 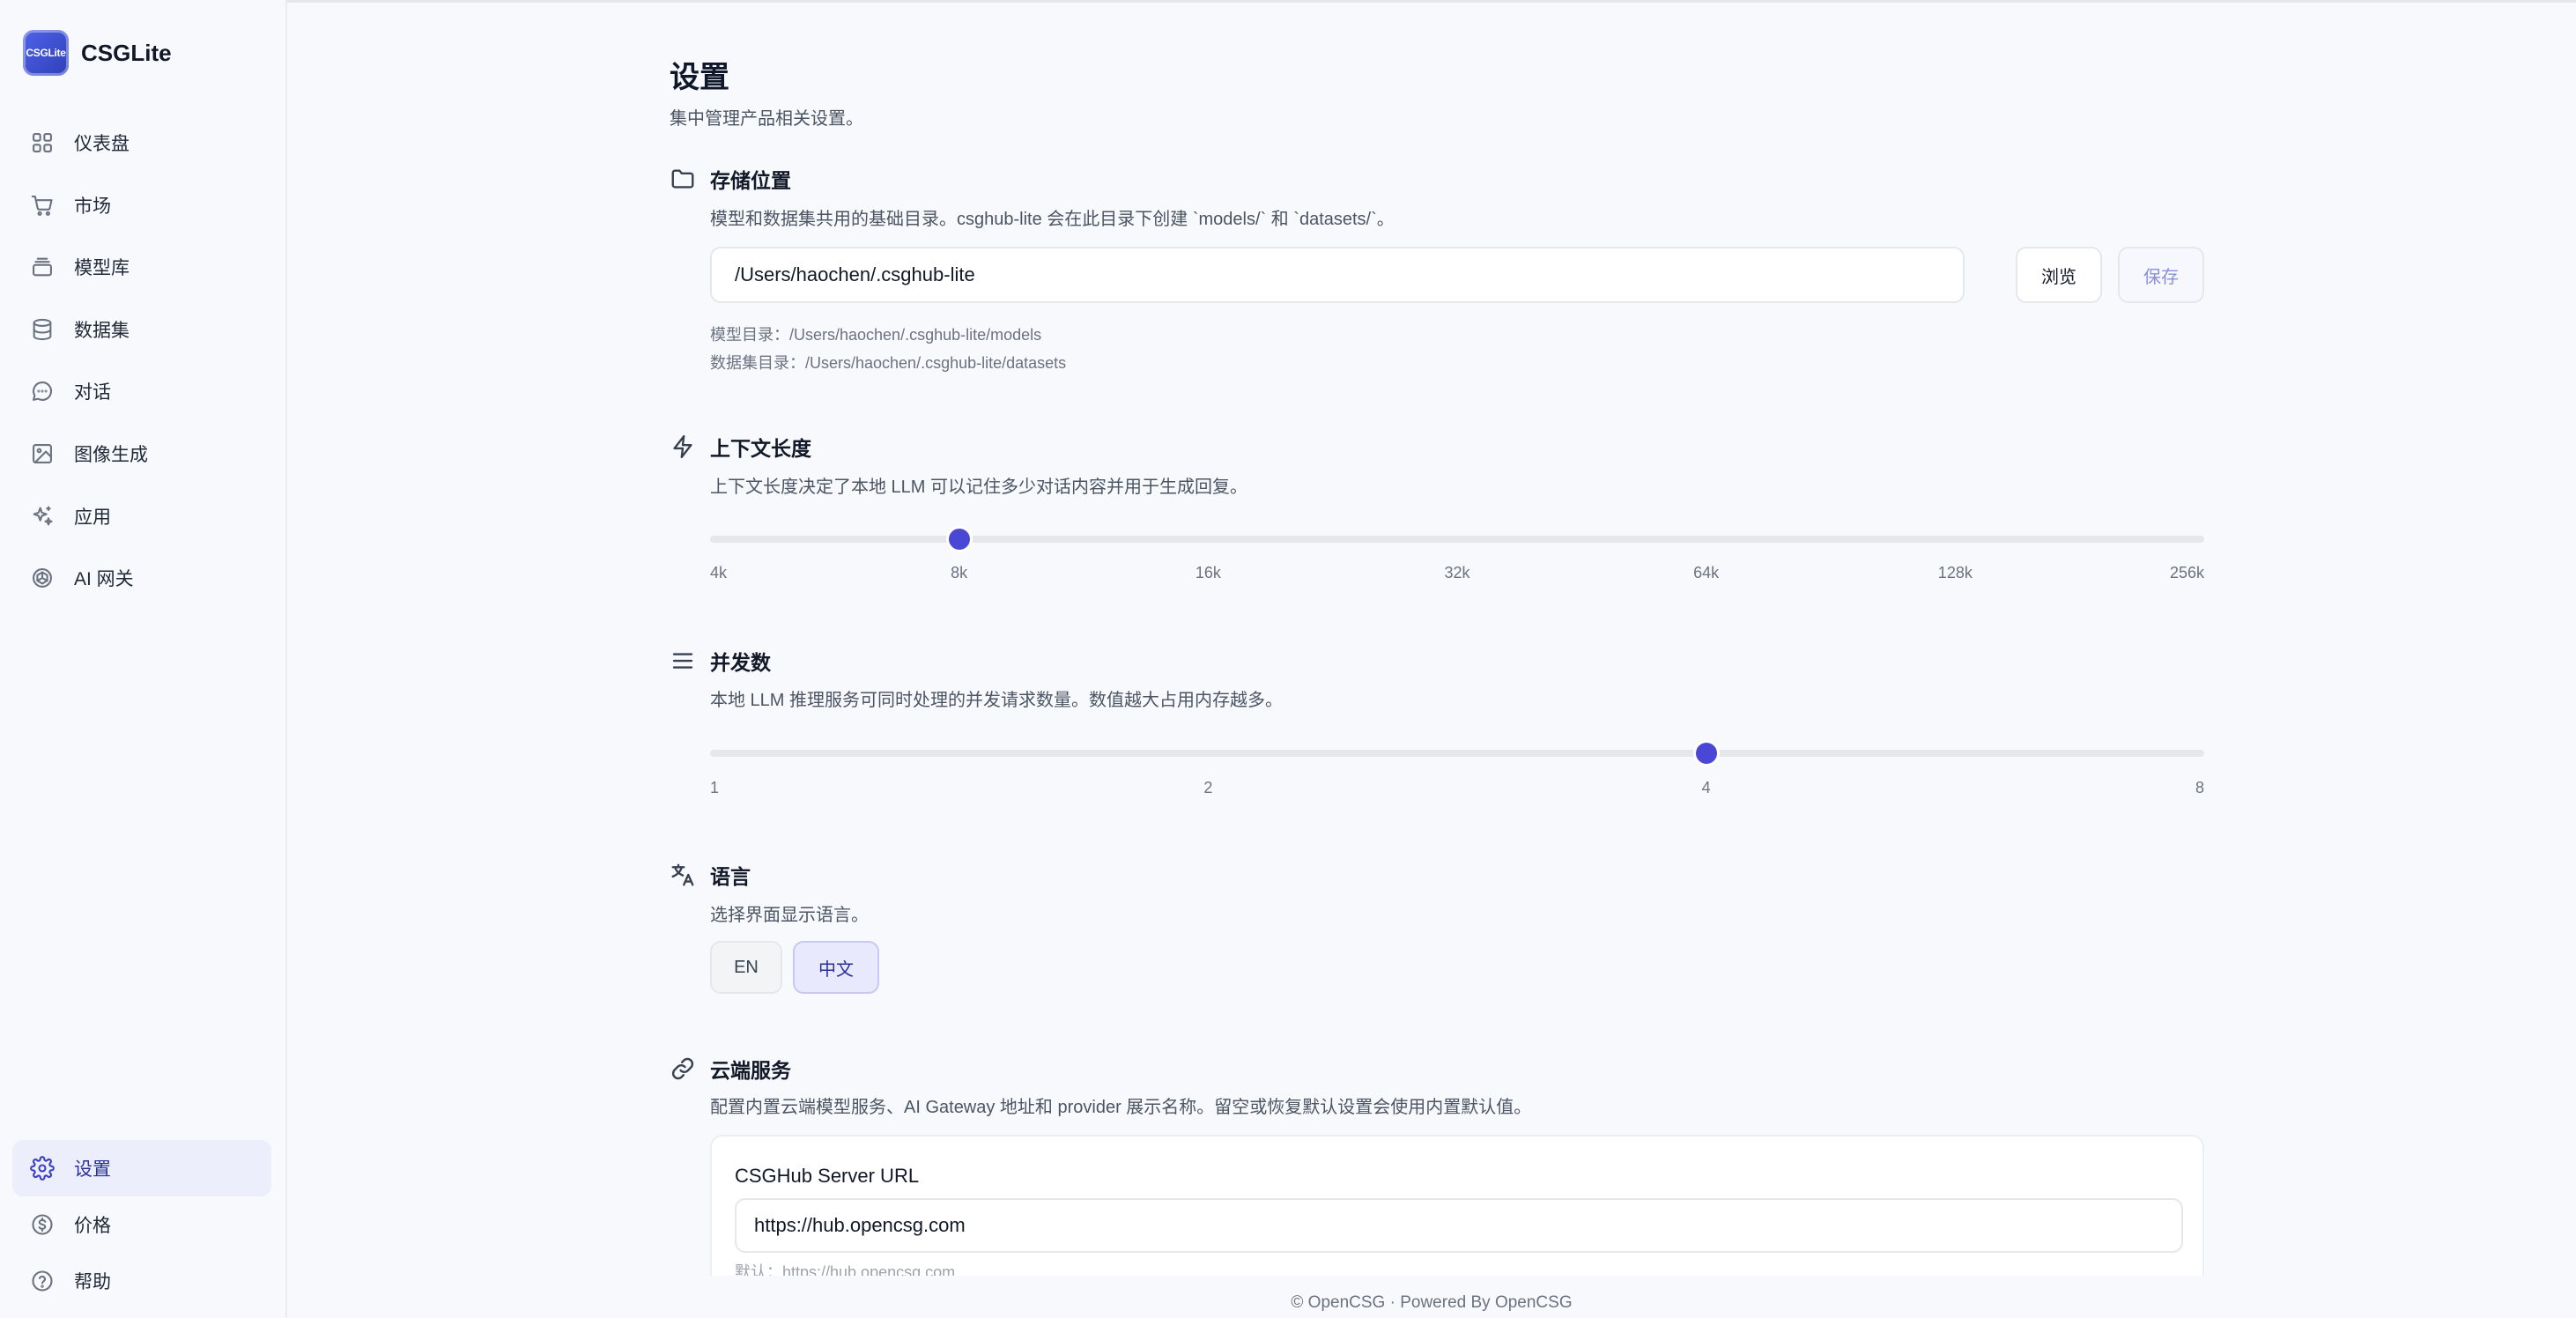 I want to click on brand: CSGLite CSGLite, so click(x=98, y=53).